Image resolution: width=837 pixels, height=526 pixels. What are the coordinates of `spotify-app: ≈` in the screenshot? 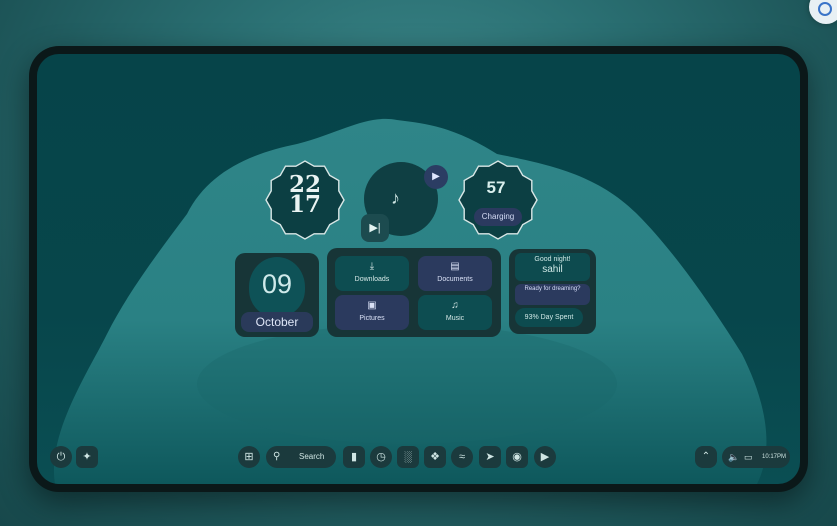 It's located at (462, 457).